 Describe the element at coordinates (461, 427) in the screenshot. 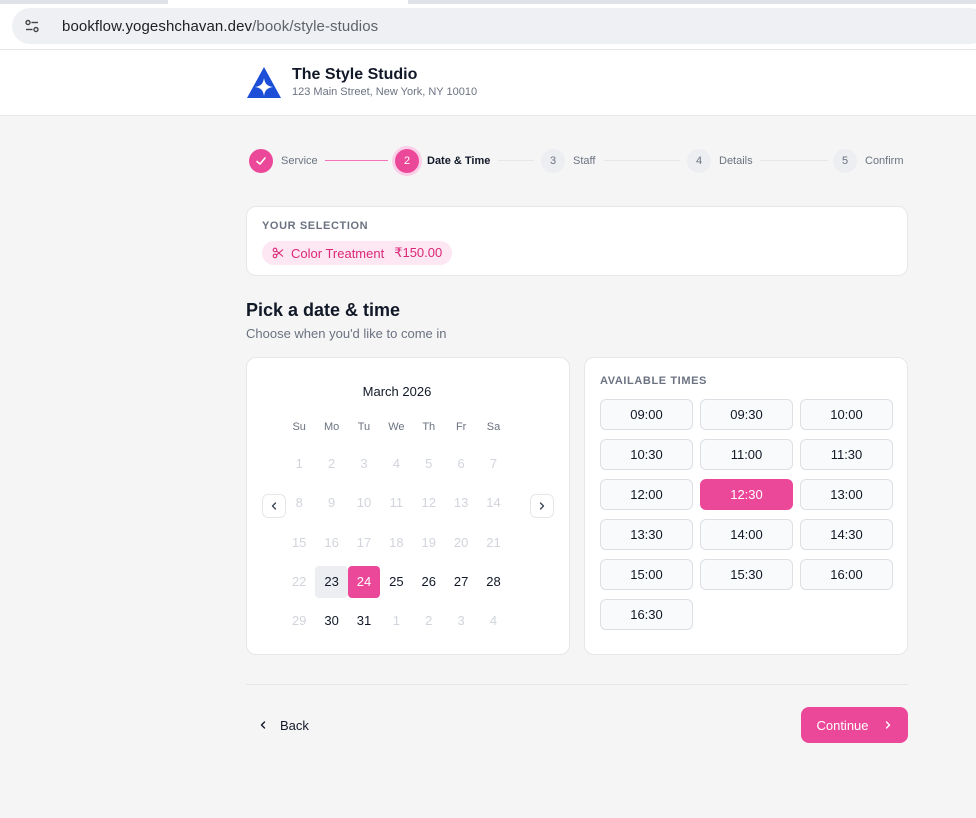

I see `weekday-label: Fr` at that location.